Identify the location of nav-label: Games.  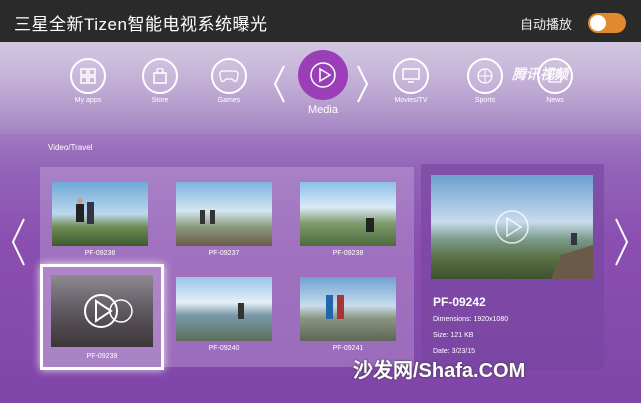
(229, 100).